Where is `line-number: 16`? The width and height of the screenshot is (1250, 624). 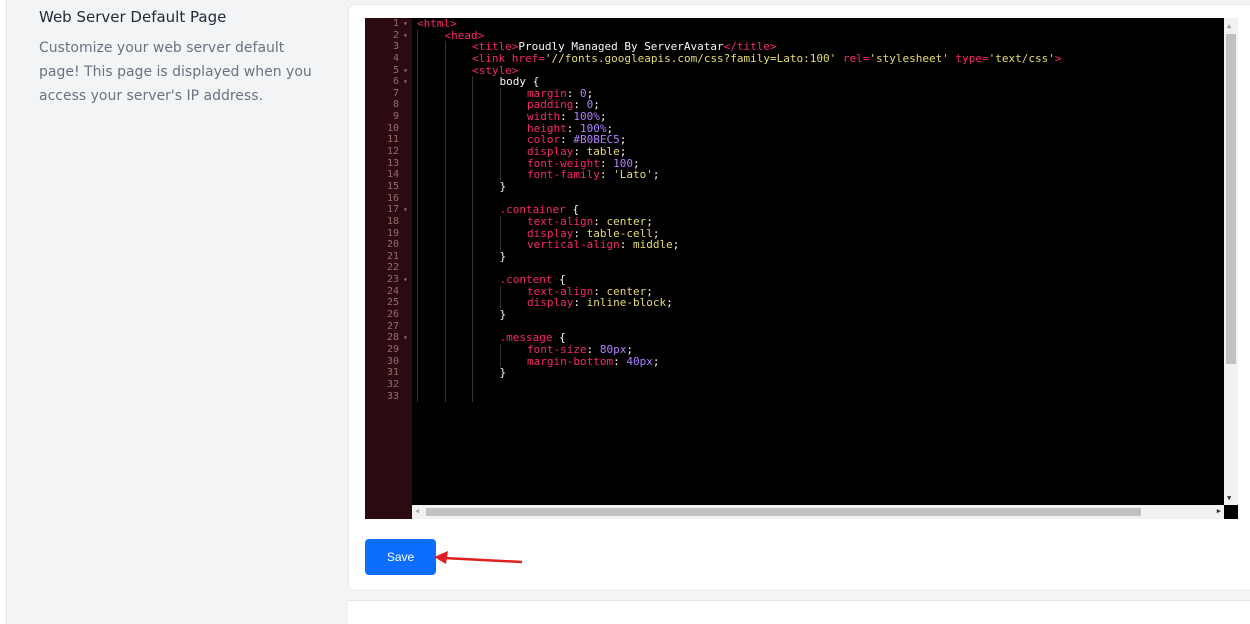
line-number: 16 is located at coordinates (392, 198).